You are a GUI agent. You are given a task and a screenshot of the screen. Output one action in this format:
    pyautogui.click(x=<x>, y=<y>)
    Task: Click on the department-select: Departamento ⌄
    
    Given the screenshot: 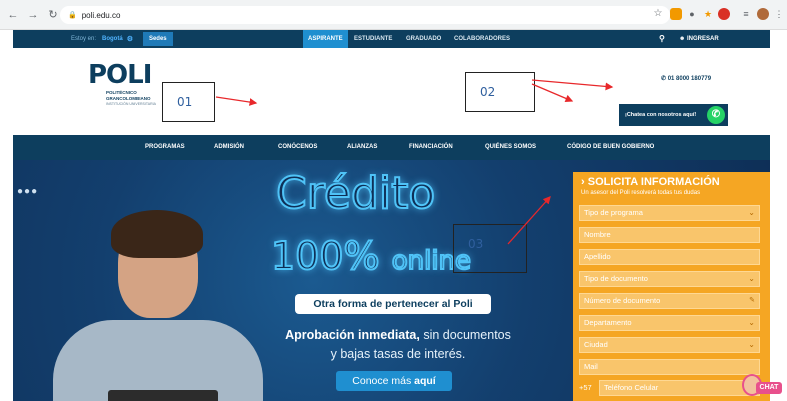 What is the action you would take?
    pyautogui.click(x=669, y=323)
    